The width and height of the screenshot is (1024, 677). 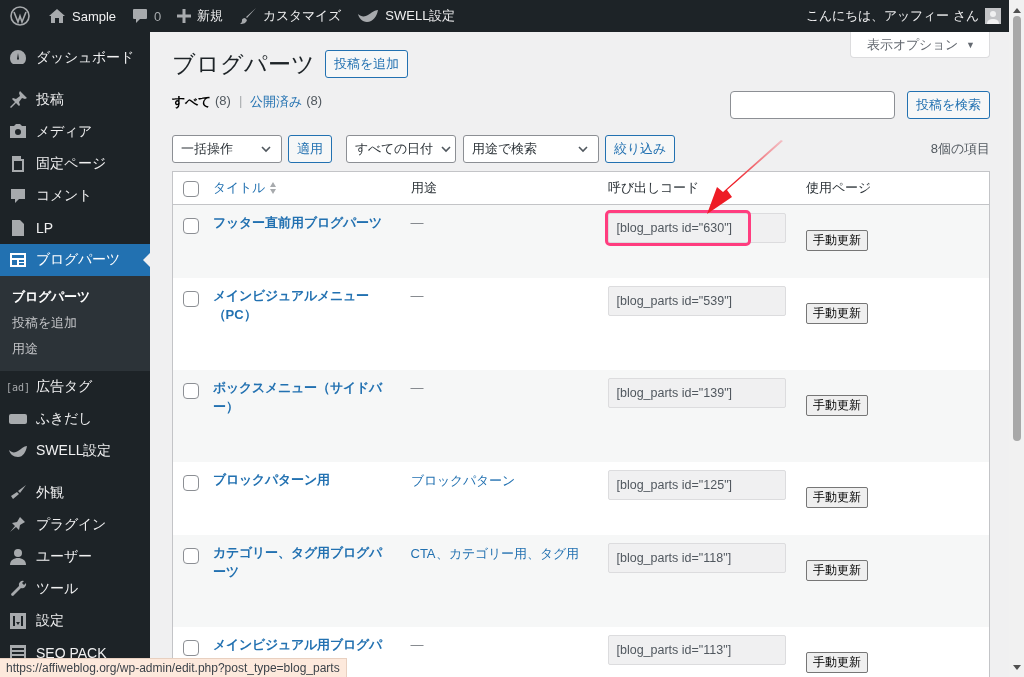 What do you see at coordinates (75, 228) in the screenshot?
I see `sidebar-item: LP` at bounding box center [75, 228].